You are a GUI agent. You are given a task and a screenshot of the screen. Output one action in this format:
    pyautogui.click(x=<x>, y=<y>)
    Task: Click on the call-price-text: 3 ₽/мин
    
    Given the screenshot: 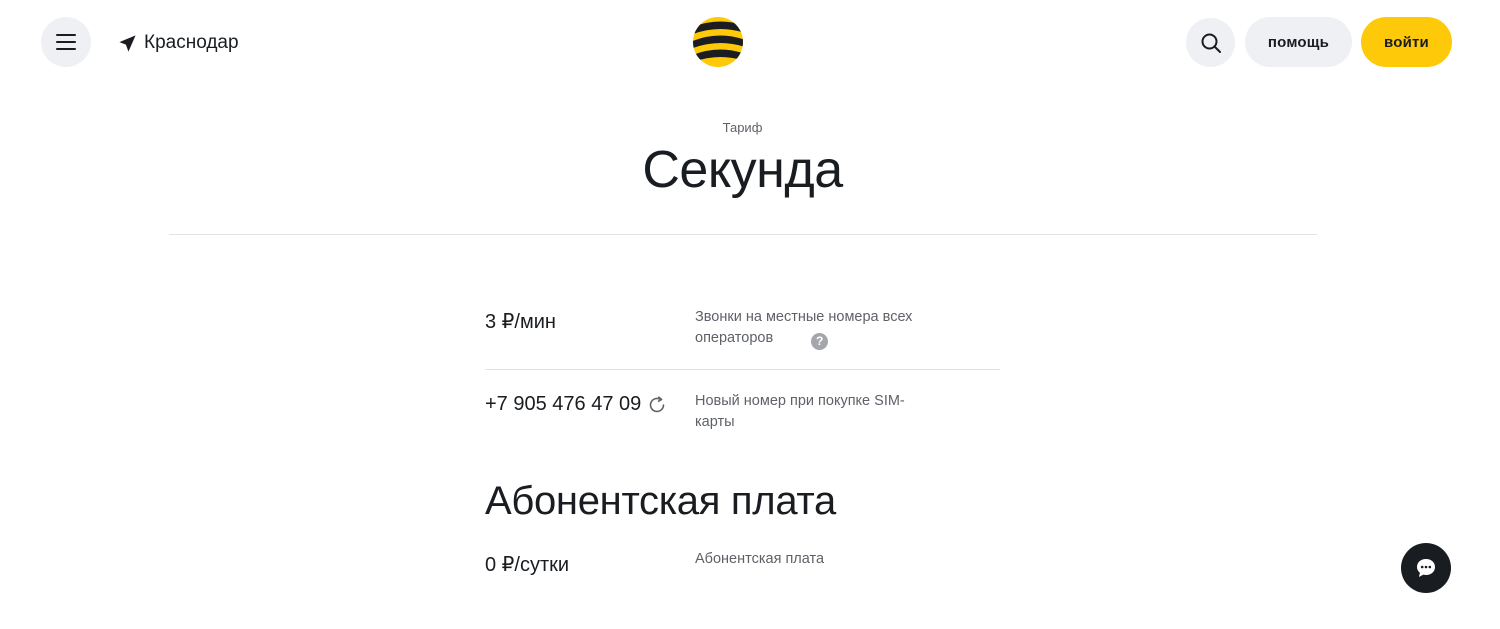 What is the action you would take?
    pyautogui.click(x=520, y=322)
    